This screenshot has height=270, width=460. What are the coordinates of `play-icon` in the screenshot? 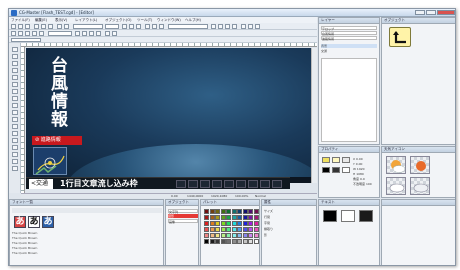 It's located at (250, 26).